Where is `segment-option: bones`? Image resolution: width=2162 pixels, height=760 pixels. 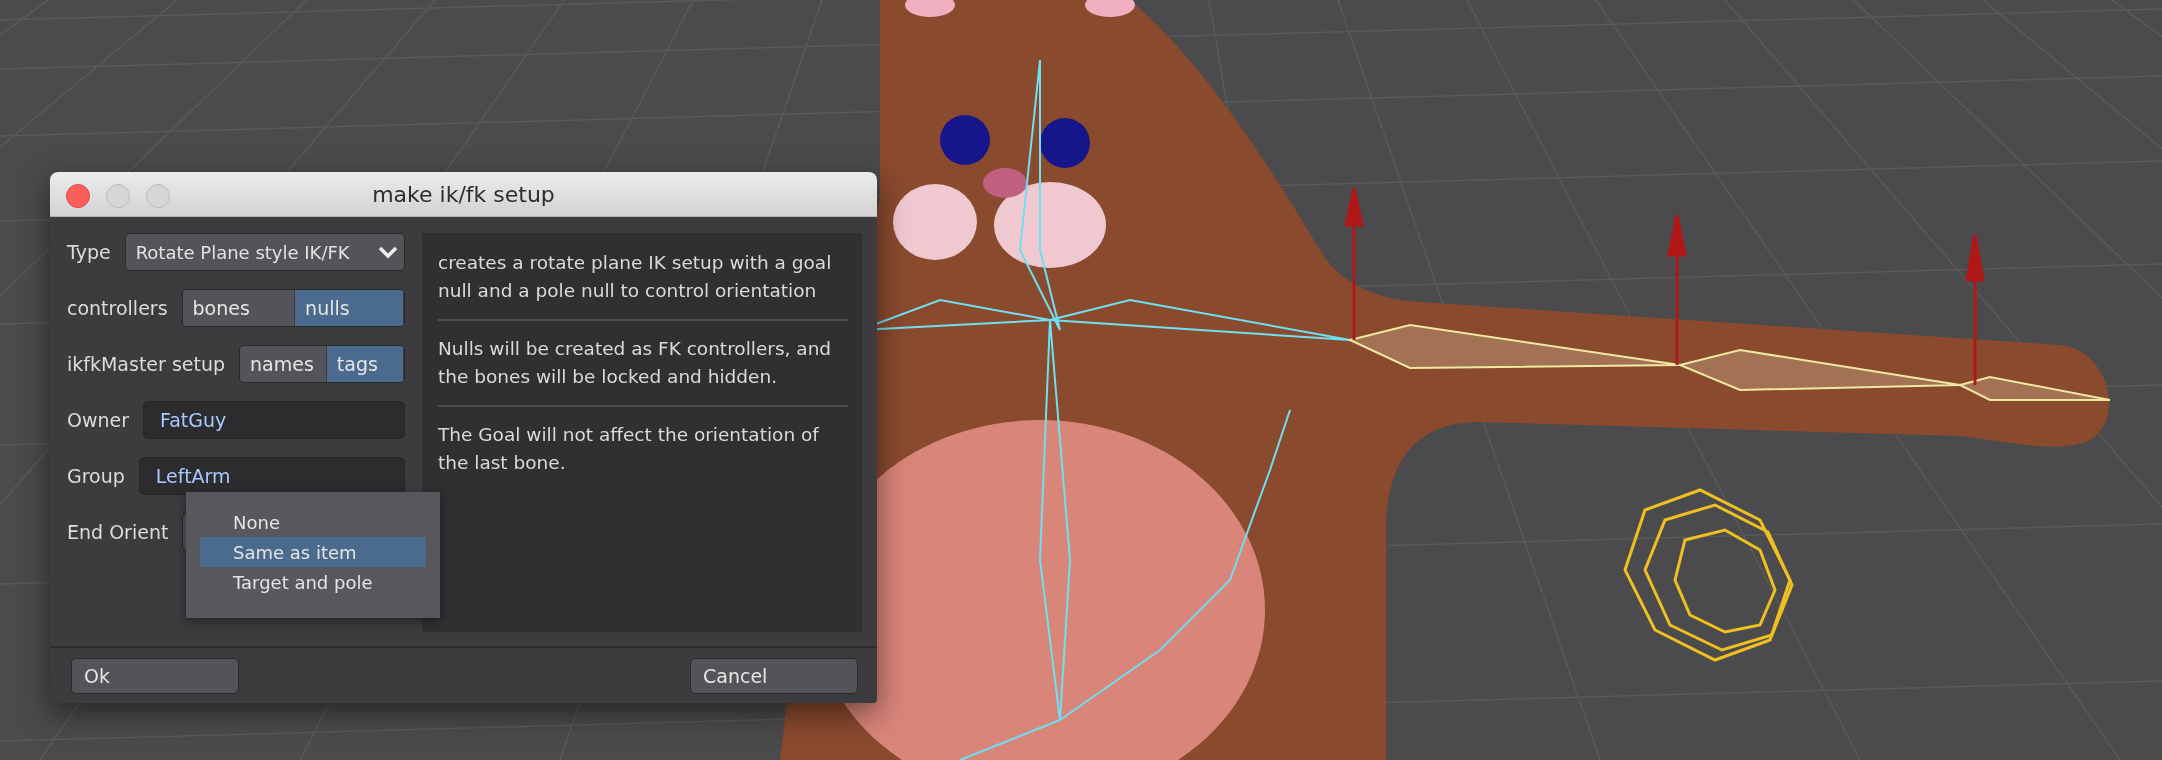 segment-option: bones is located at coordinates (239, 308).